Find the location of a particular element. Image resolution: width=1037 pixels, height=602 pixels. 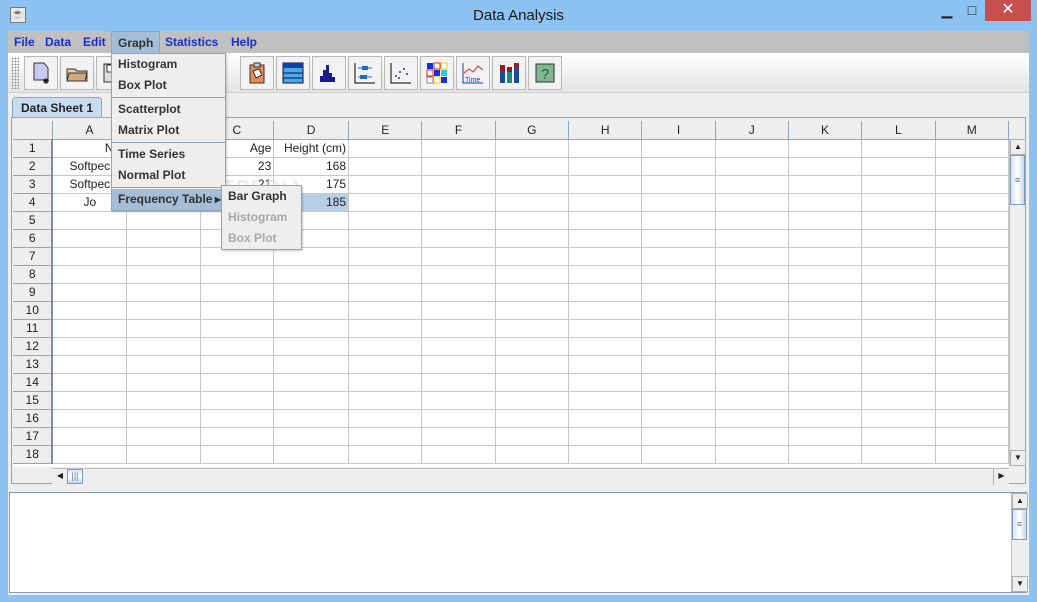

column-header-h: H is located at coordinates (605, 130).